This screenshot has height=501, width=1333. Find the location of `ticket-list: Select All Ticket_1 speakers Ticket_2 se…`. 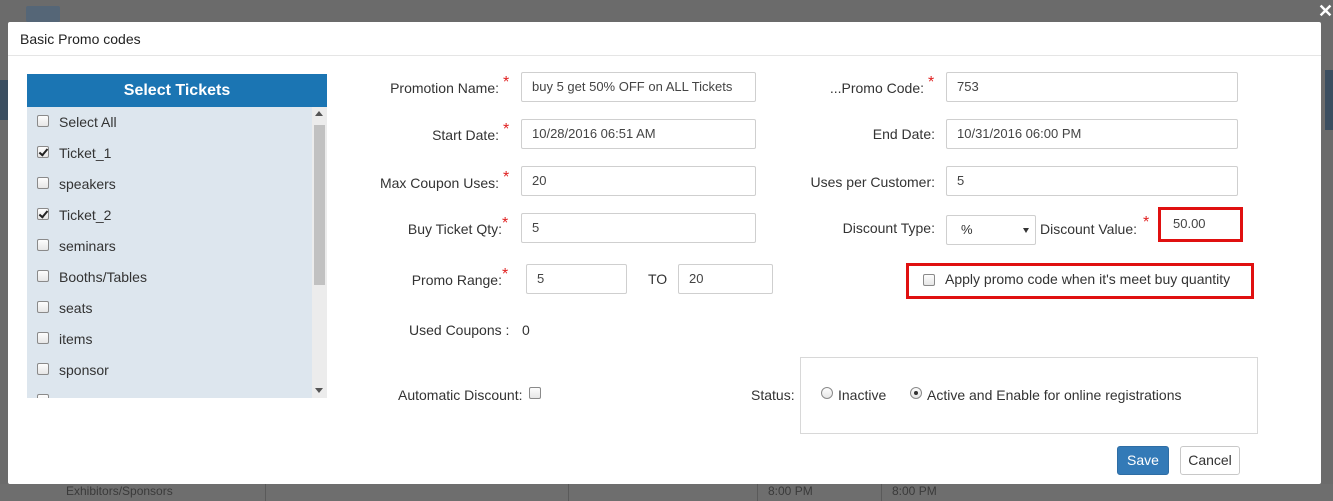

ticket-list: Select All Ticket_1 speakers Ticket_2 se… is located at coordinates (169, 252).